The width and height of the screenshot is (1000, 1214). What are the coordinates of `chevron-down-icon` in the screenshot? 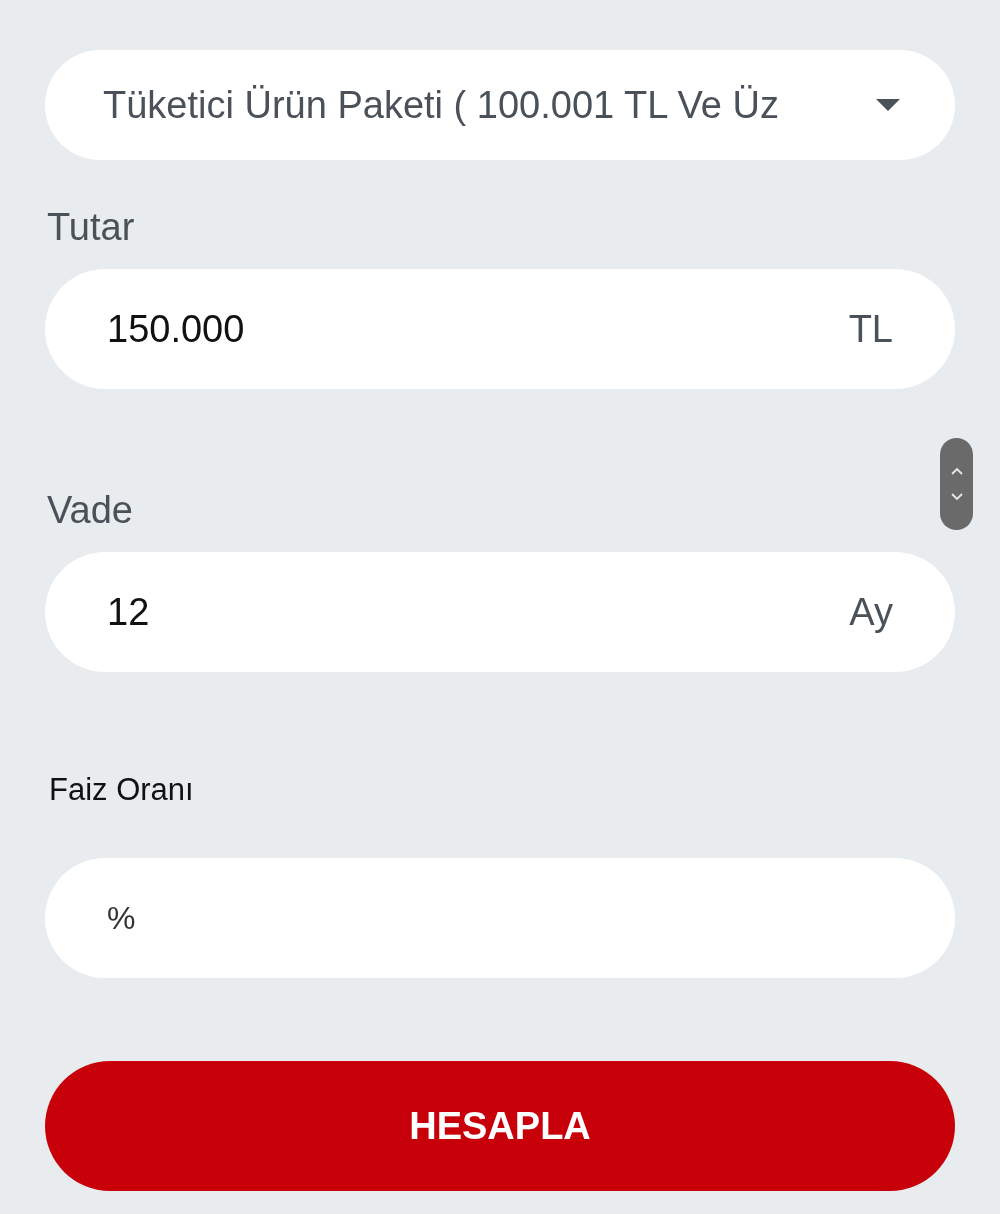 It's located at (956, 497).